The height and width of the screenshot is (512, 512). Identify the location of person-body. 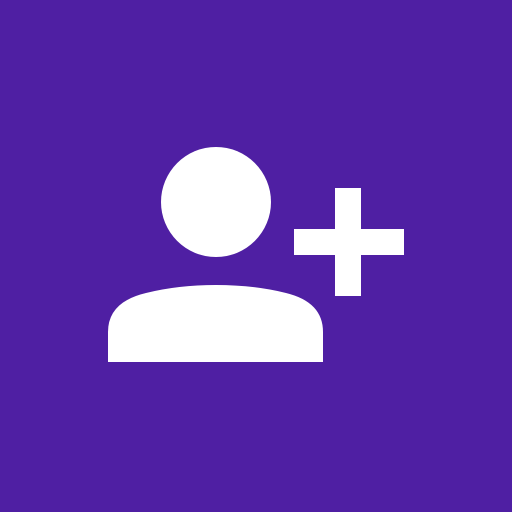
(215, 323).